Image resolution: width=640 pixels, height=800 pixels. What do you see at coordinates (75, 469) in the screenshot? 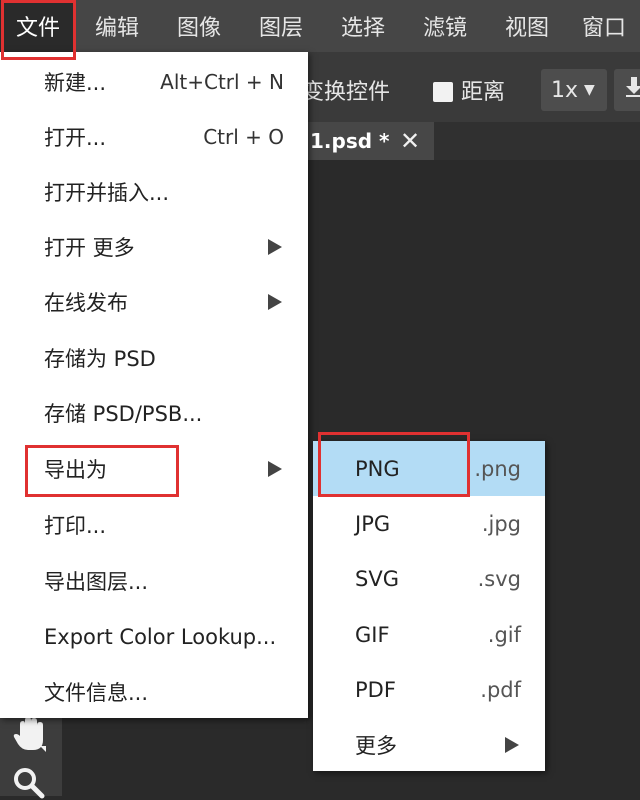
I see `menu-item-label: 导出为` at bounding box center [75, 469].